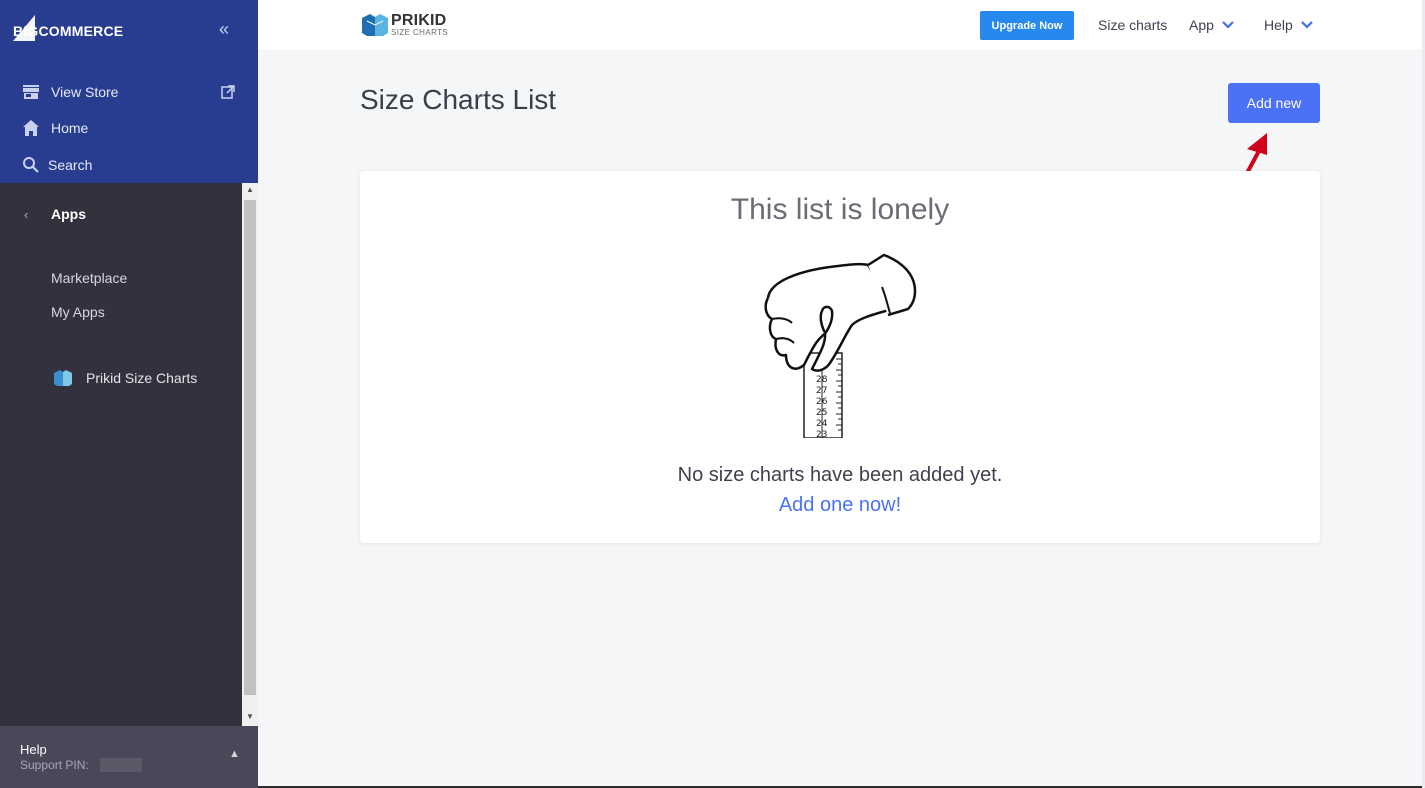  What do you see at coordinates (68, 31) in the screenshot?
I see `bigcommerce-logo-text: BIGCOMMERCE` at bounding box center [68, 31].